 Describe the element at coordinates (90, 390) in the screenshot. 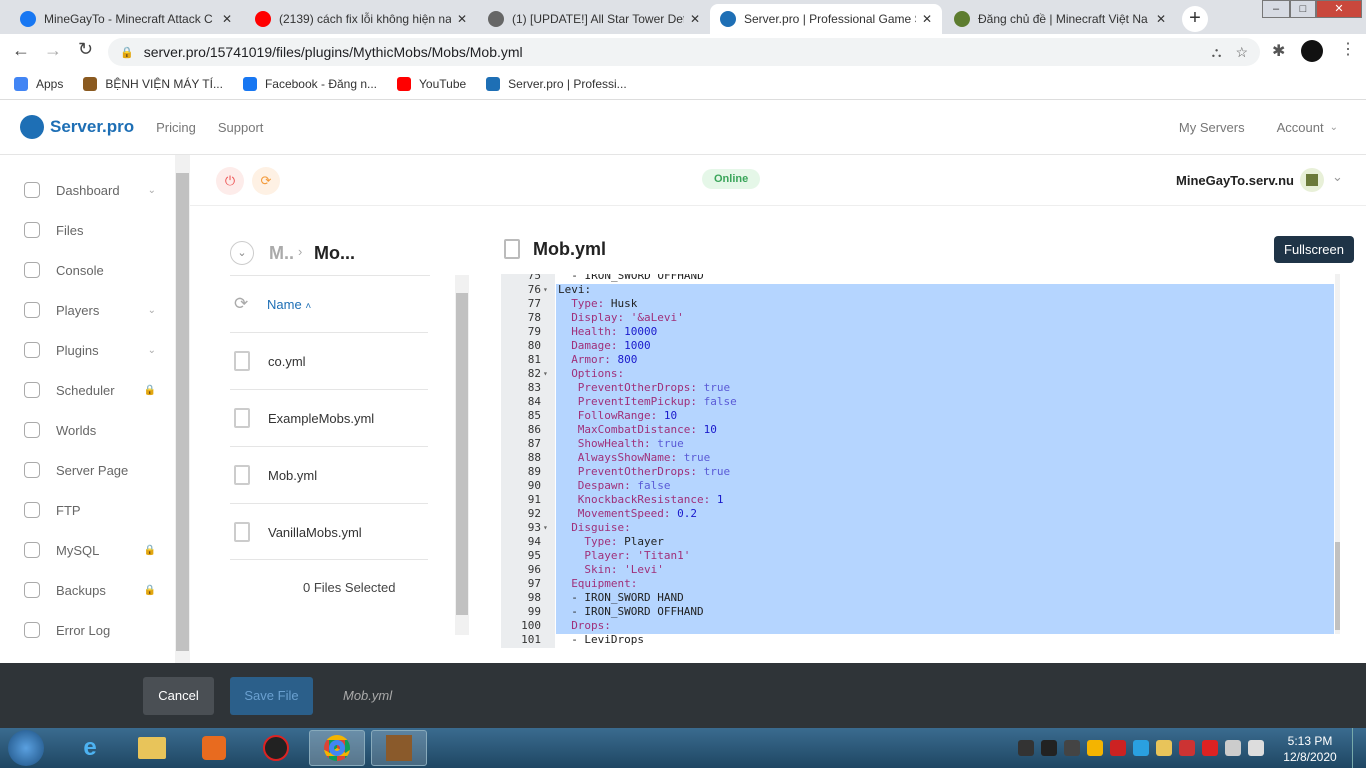

I see `sidebar-item-scheduler: Scheduler 🔒` at that location.